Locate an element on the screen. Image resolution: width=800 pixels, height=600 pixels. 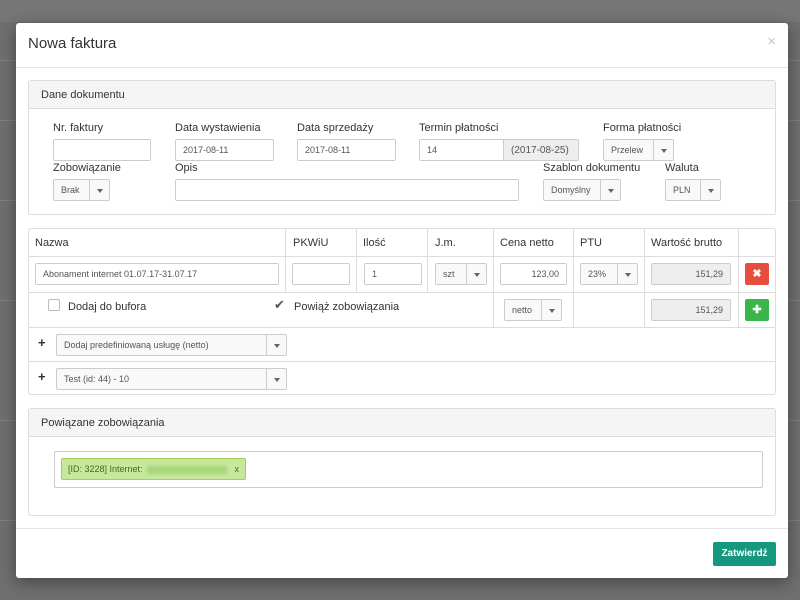
payment-form-label: Forma płatności is located at coordinates (642, 128).